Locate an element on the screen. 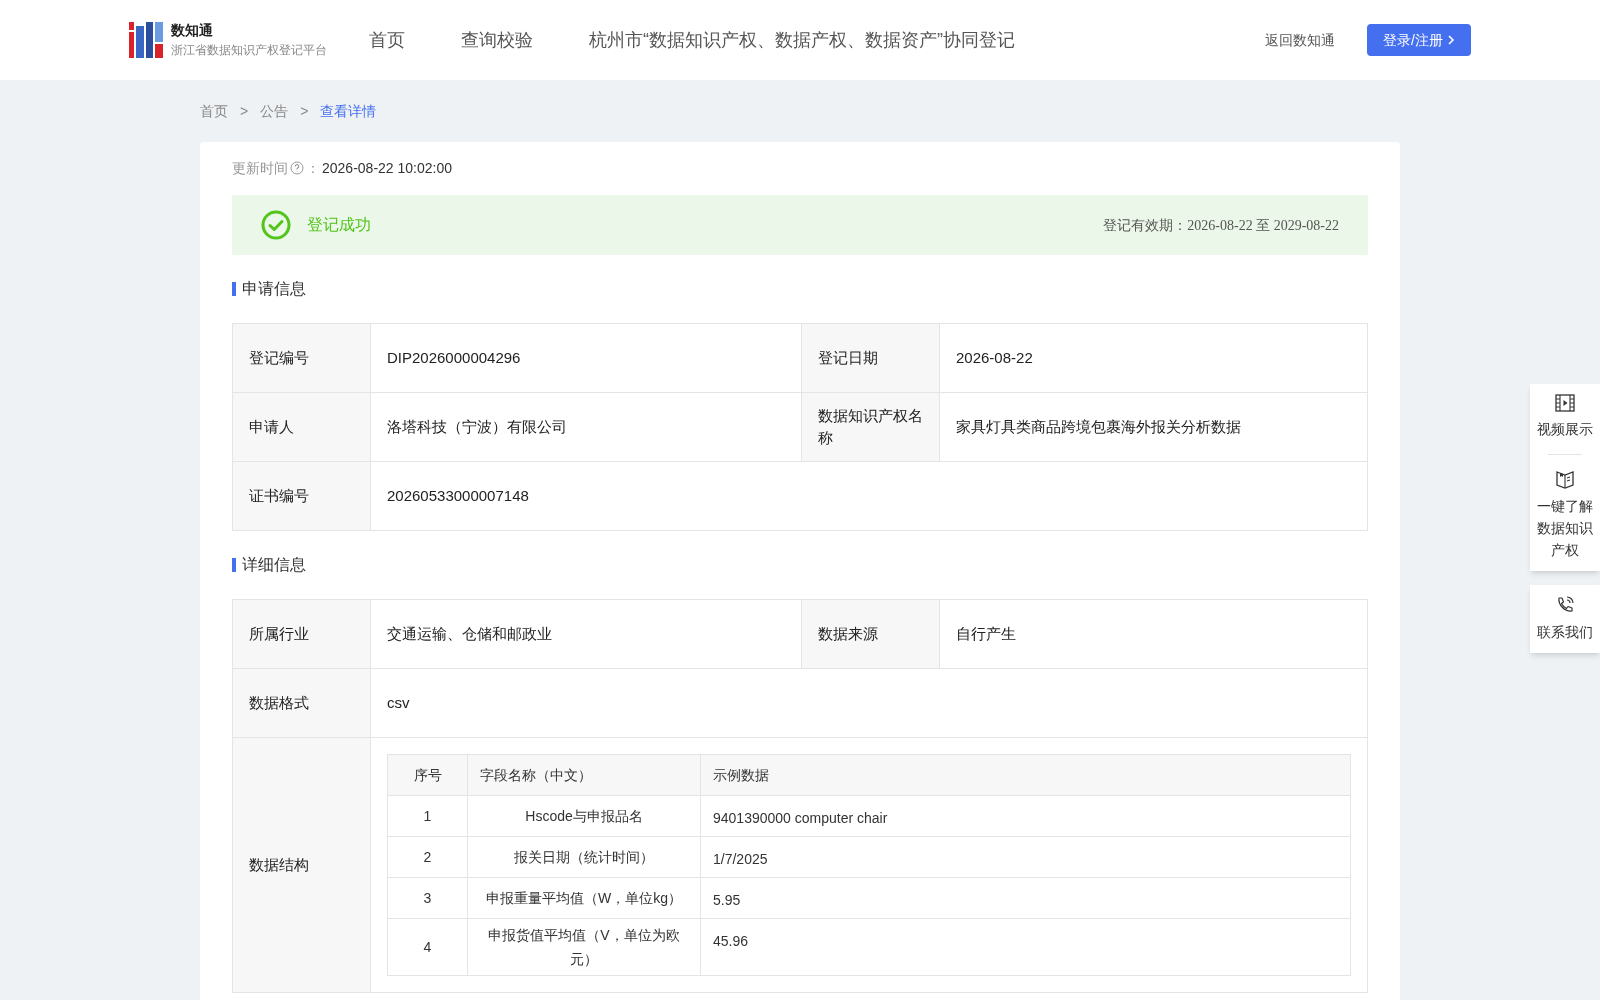 The image size is (1600, 1000). table-cell: 报关日期（统计时间） is located at coordinates (584, 857).